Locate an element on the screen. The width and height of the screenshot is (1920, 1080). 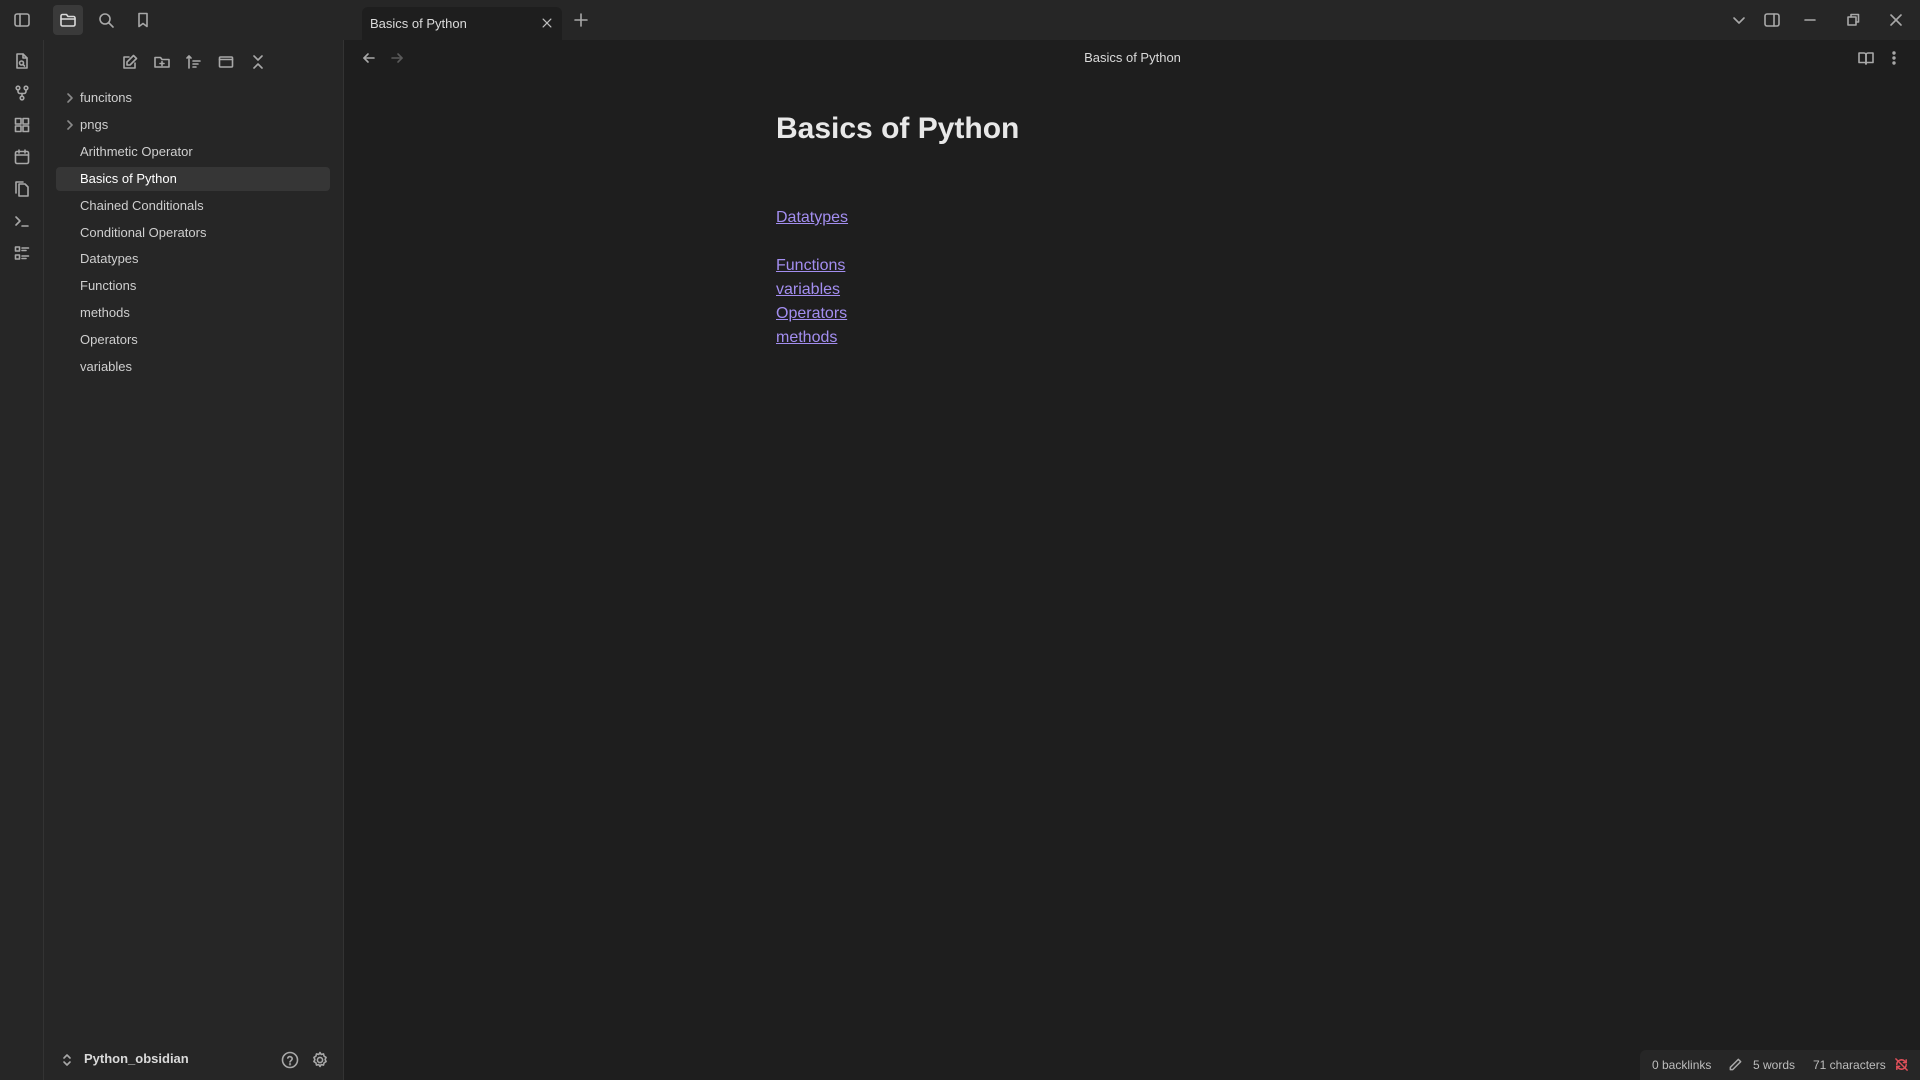
bookmarks-tab-button is located at coordinates (143, 20).